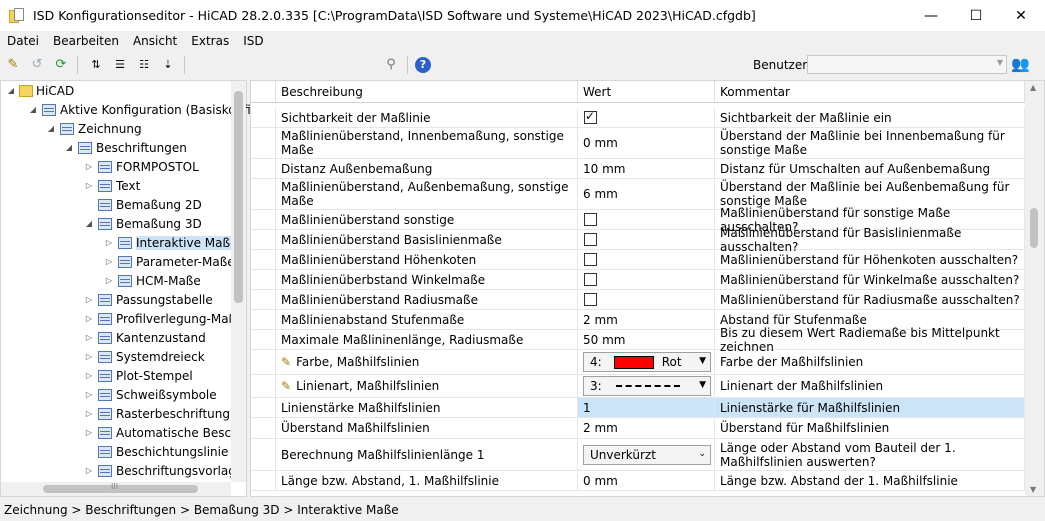 This screenshot has width=1045, height=521. What do you see at coordinates (391, 65) in the screenshot?
I see `search-binoculars-icon: ⚲` at bounding box center [391, 65].